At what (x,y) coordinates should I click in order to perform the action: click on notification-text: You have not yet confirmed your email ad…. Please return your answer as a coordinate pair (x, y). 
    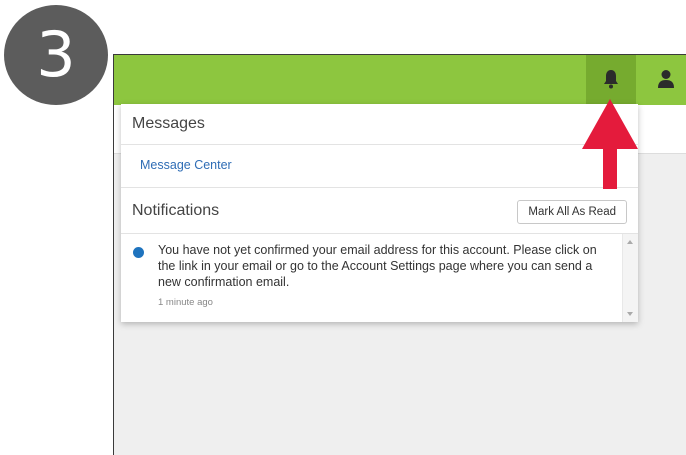
    Looking at the image, I should click on (377, 266).